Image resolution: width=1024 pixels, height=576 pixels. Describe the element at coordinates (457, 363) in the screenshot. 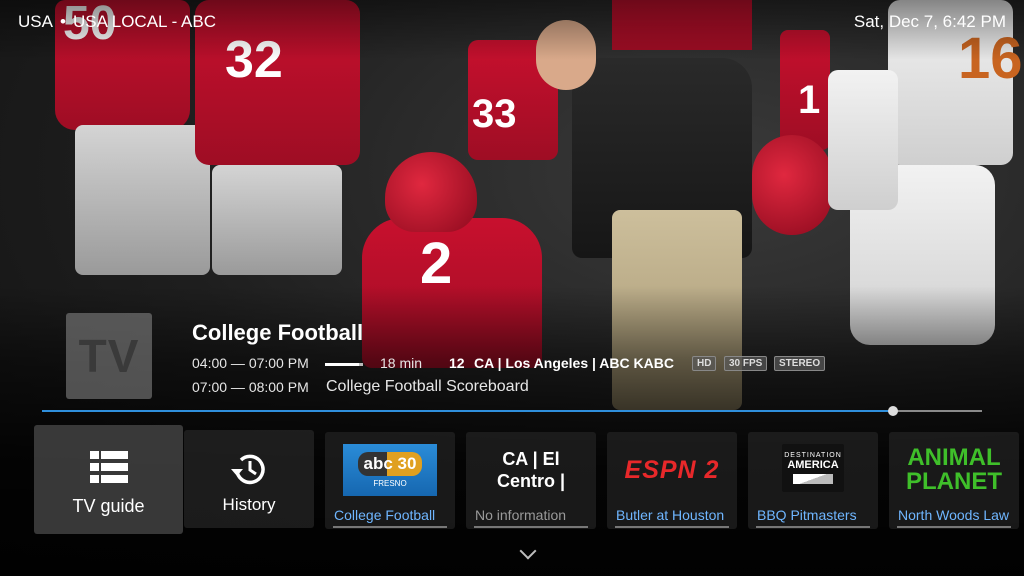

I see `channel-number: 12` at that location.